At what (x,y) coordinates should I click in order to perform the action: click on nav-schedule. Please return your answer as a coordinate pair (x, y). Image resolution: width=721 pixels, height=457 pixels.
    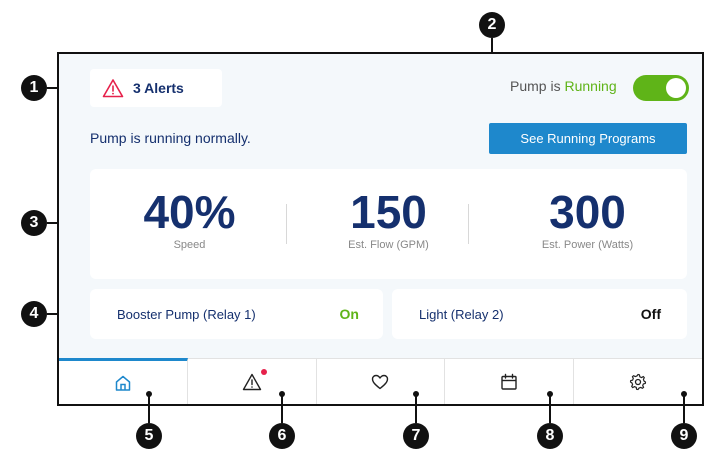
    Looking at the image, I should click on (510, 381).